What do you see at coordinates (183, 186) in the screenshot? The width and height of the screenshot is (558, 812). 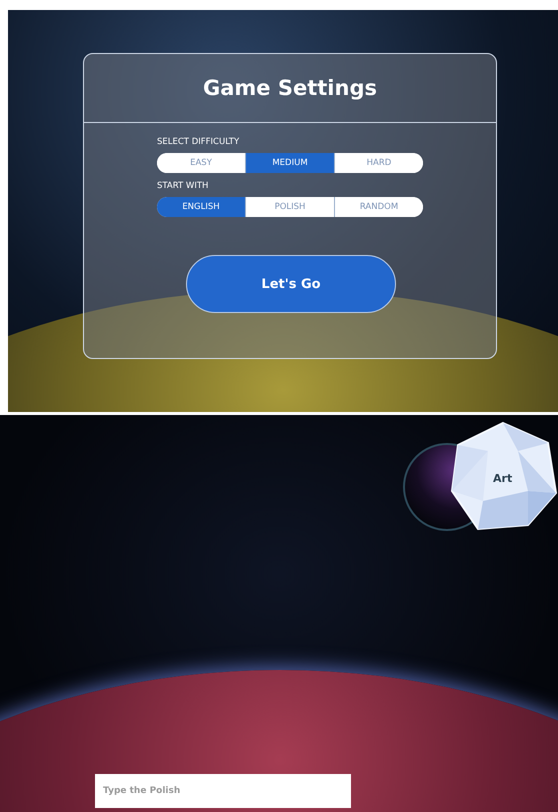 I see `group-label: START WITH` at bounding box center [183, 186].